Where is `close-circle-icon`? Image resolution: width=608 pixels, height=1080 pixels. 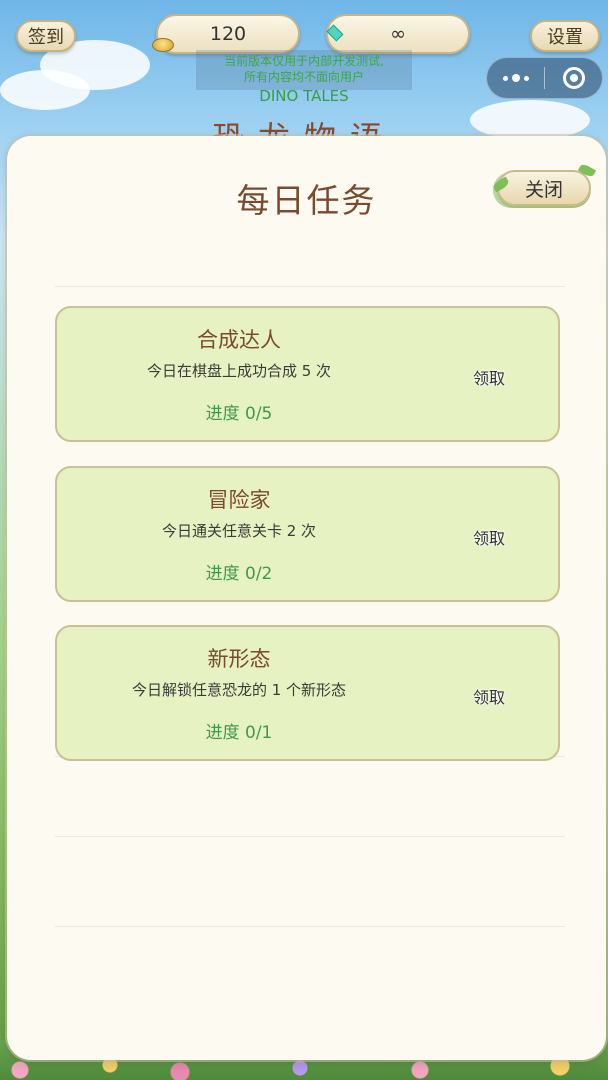
close-circle-icon is located at coordinates (573, 78).